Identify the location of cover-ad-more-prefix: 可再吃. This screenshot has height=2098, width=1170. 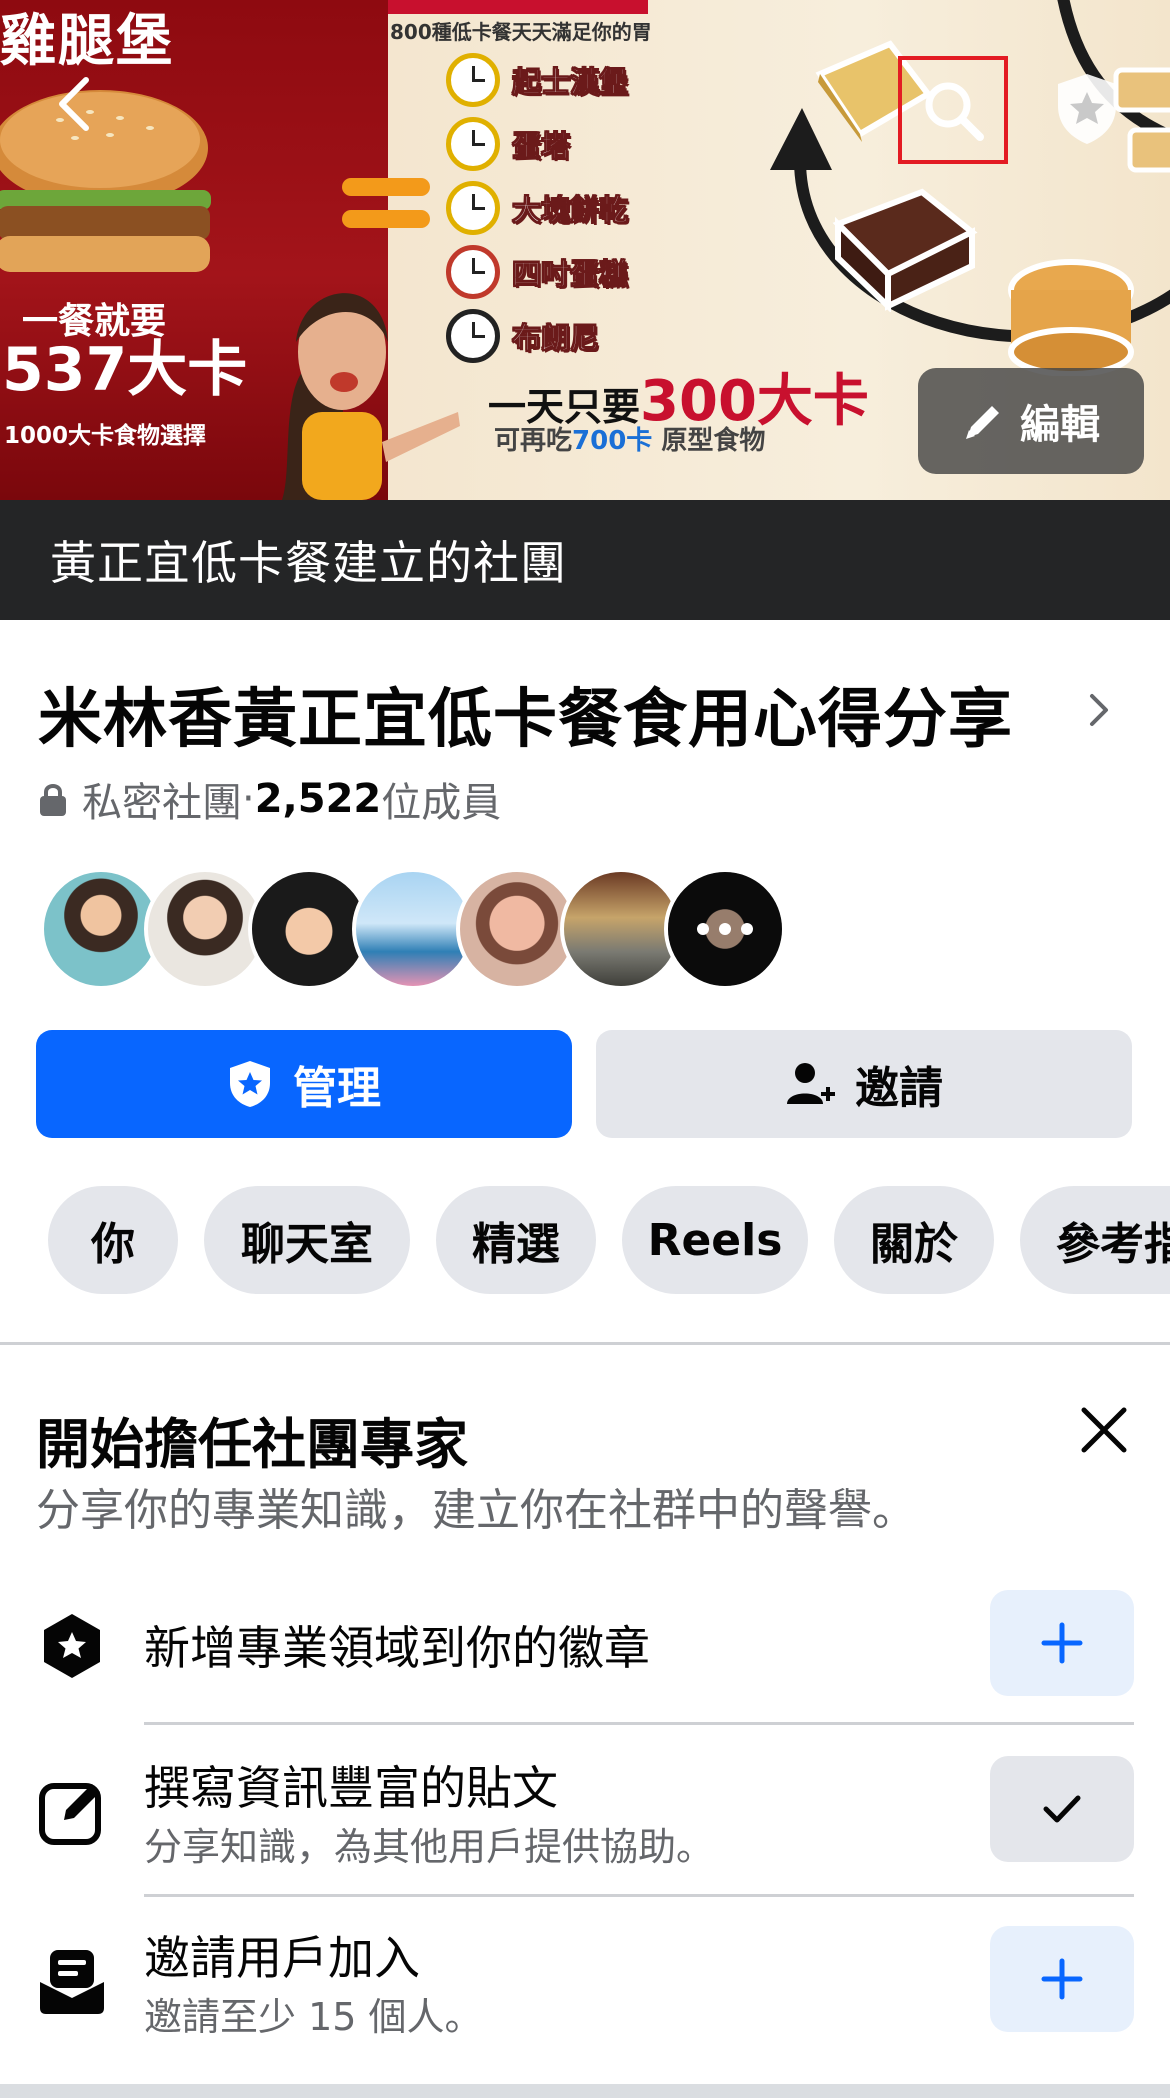
(533, 441).